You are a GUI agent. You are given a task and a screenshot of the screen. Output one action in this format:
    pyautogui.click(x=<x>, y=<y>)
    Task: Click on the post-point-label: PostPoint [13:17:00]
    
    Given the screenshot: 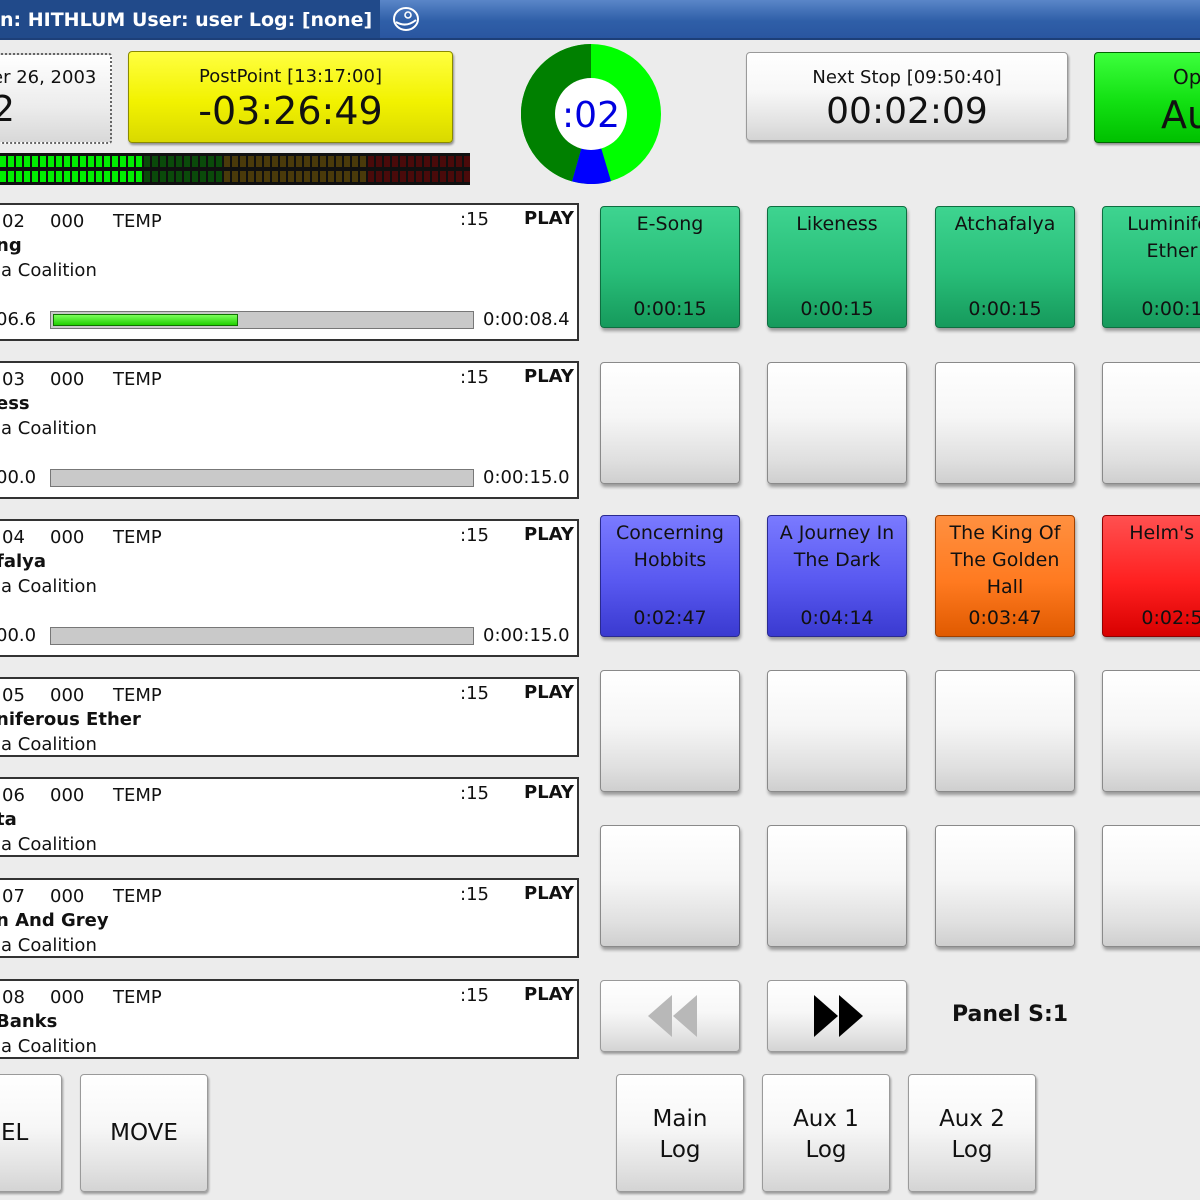 What is the action you would take?
    pyautogui.click(x=290, y=76)
    